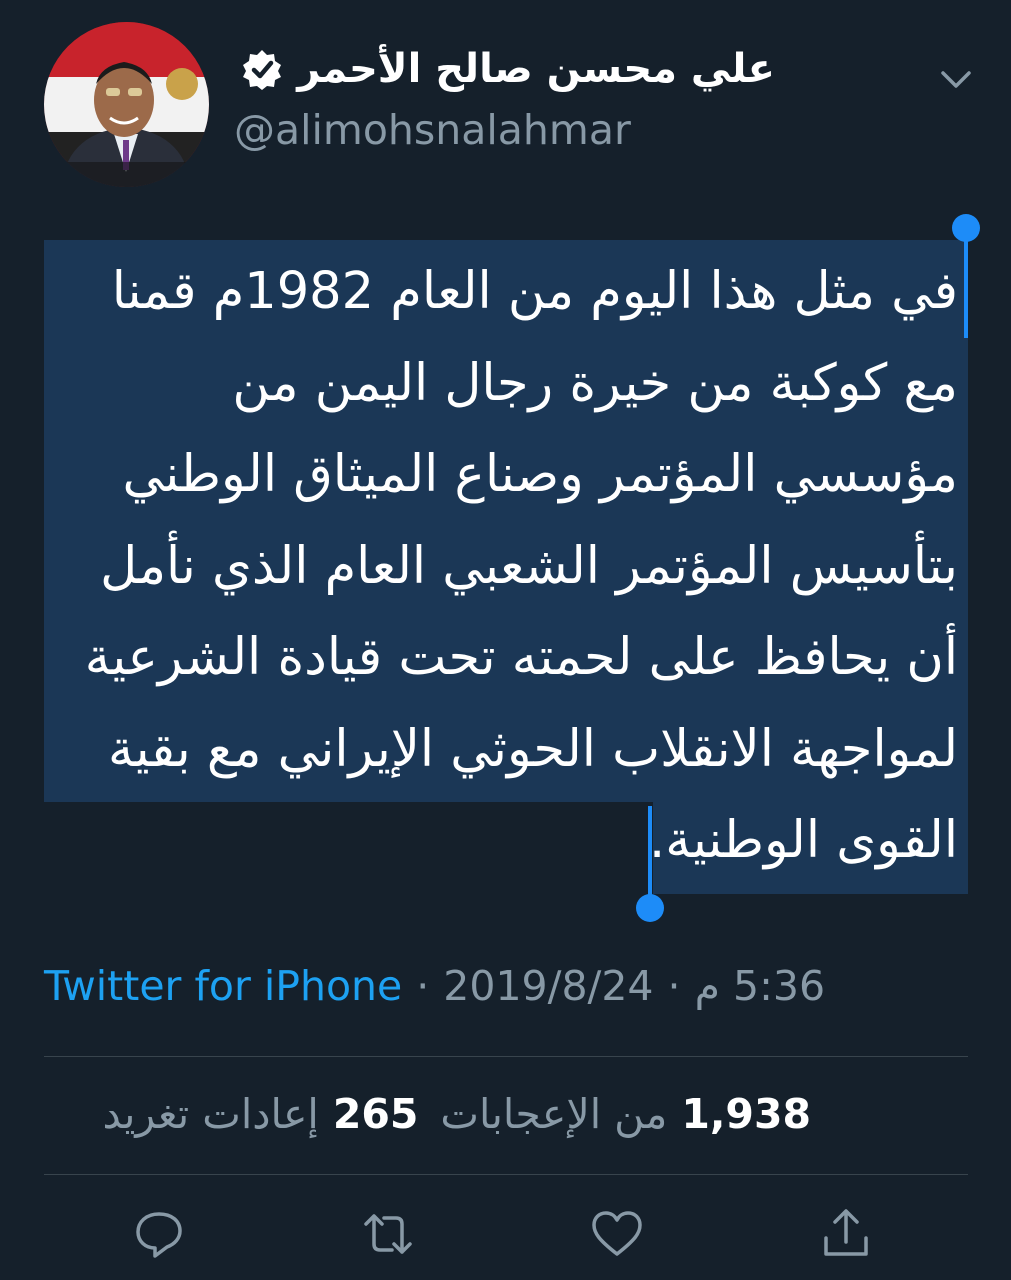 The image size is (1011, 1280). What do you see at coordinates (548, 986) in the screenshot?
I see `tweet-date: 2019/8/24` at bounding box center [548, 986].